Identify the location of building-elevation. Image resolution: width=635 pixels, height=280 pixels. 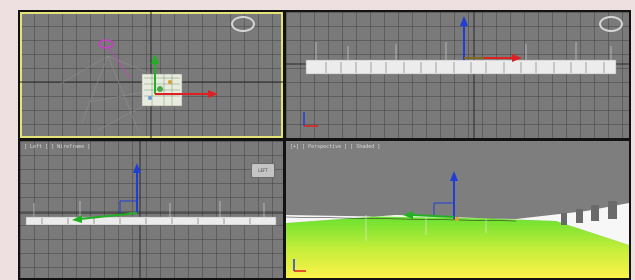
(461, 58).